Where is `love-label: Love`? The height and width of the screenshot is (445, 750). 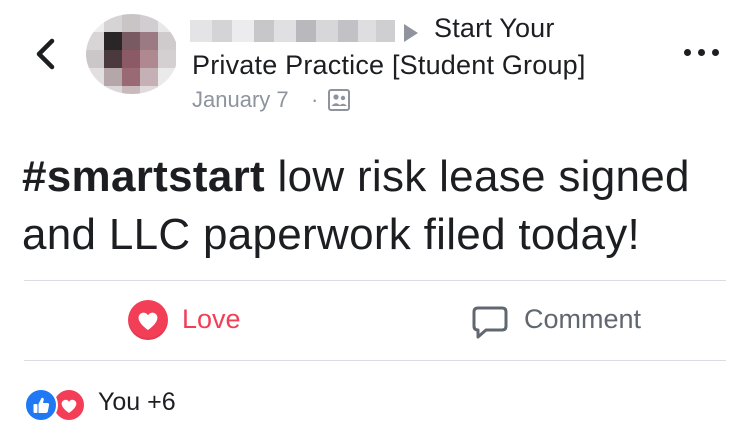 love-label: Love is located at coordinates (211, 319).